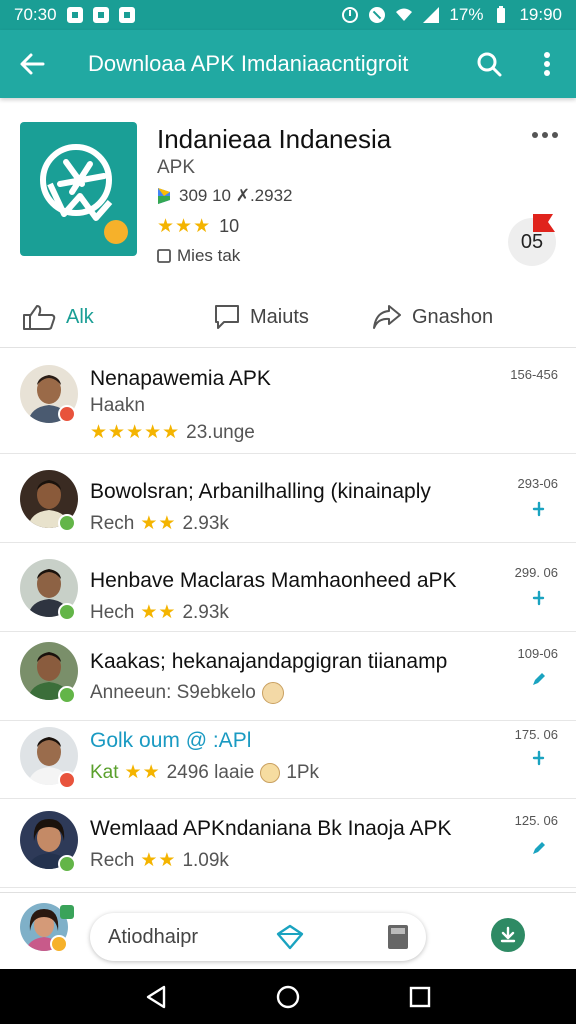  What do you see at coordinates (171, 740) in the screenshot?
I see `item-title: Golk oum @ :APl` at bounding box center [171, 740].